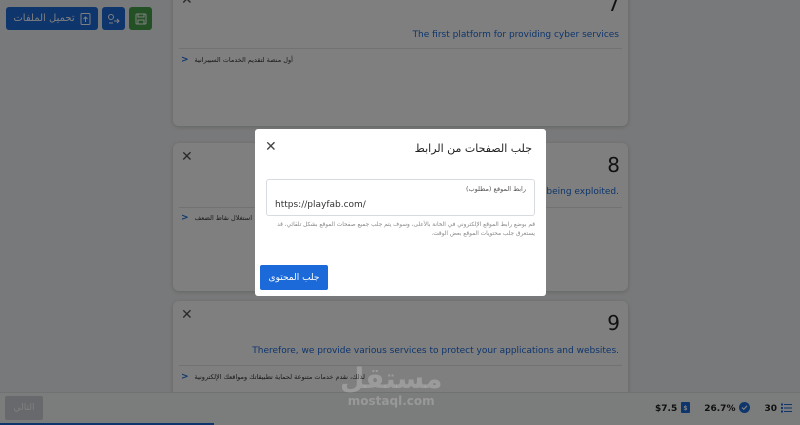 This screenshot has width=800, height=425. Describe the element at coordinates (495, 189) in the screenshot. I see `field-label: رابط الموقع (مطلوب)` at that location.